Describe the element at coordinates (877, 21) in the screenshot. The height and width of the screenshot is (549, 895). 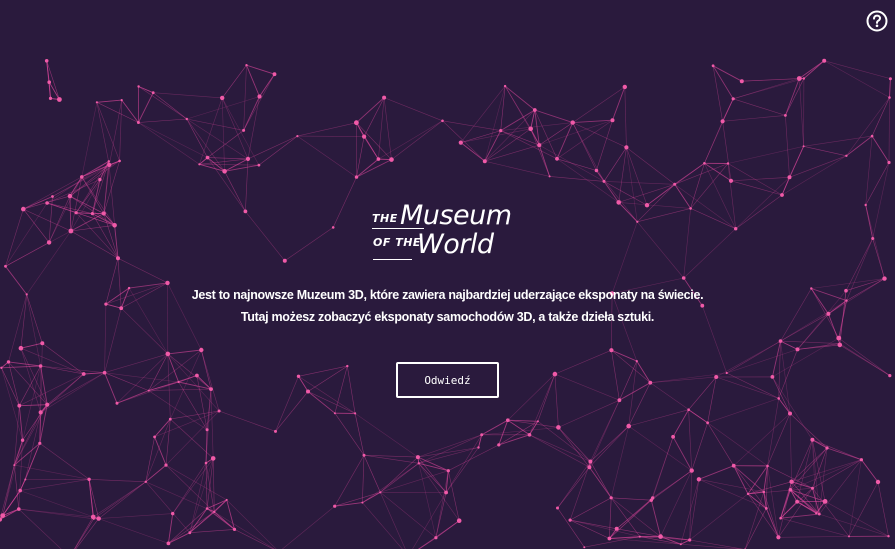
I see `help-button` at that location.